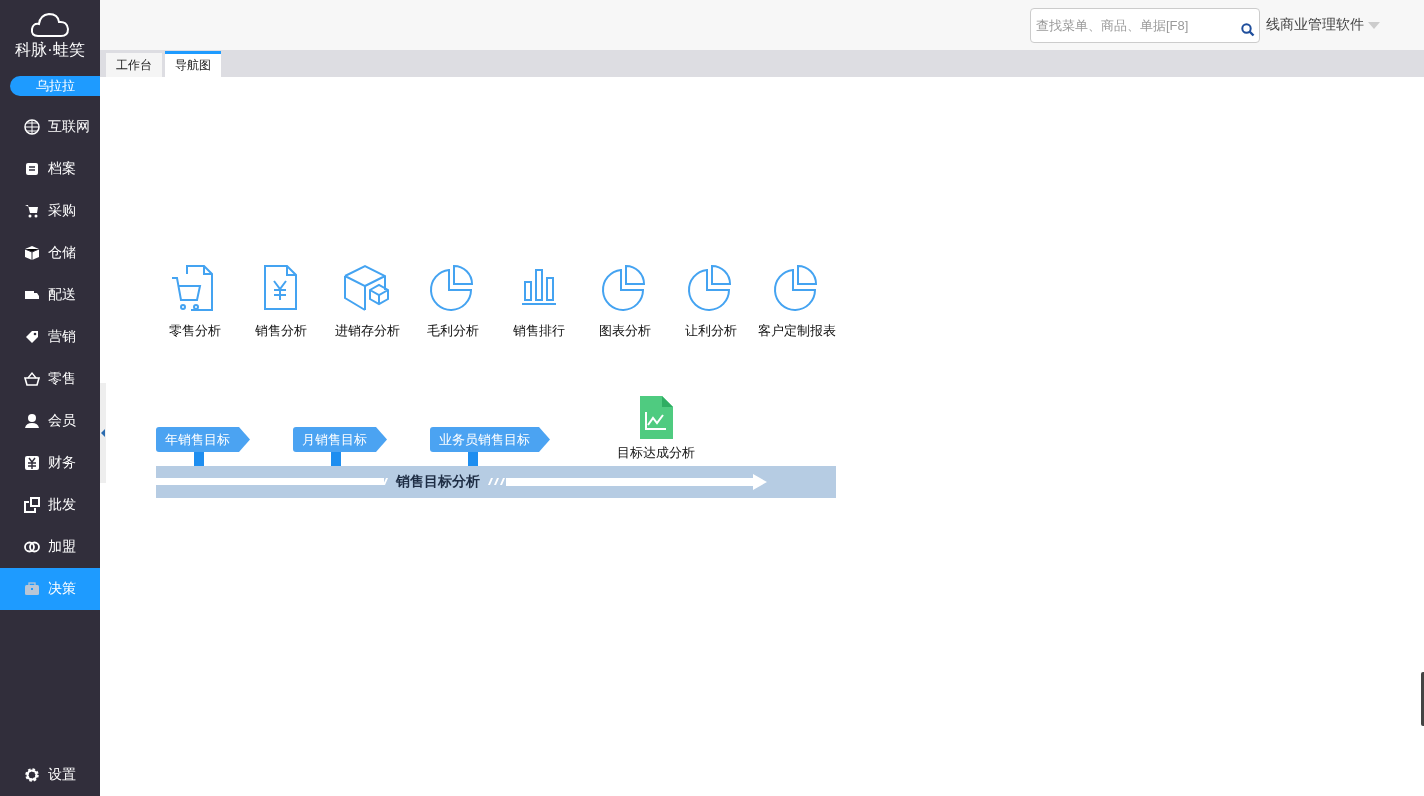 The width and height of the screenshot is (1424, 796). Describe the element at coordinates (1248, 29) in the screenshot. I see `search-icon` at that location.